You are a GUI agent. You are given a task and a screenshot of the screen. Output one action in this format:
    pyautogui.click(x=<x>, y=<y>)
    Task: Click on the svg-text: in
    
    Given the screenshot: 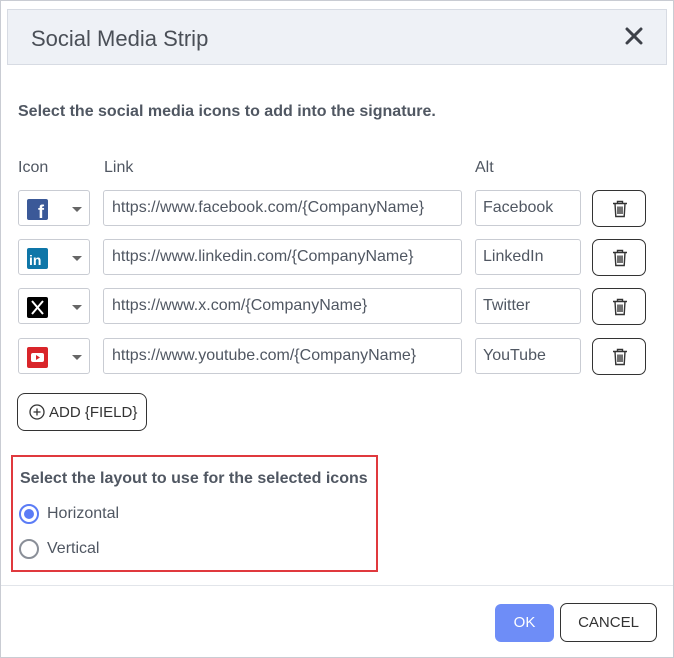 What is the action you would take?
    pyautogui.click(x=35, y=260)
    